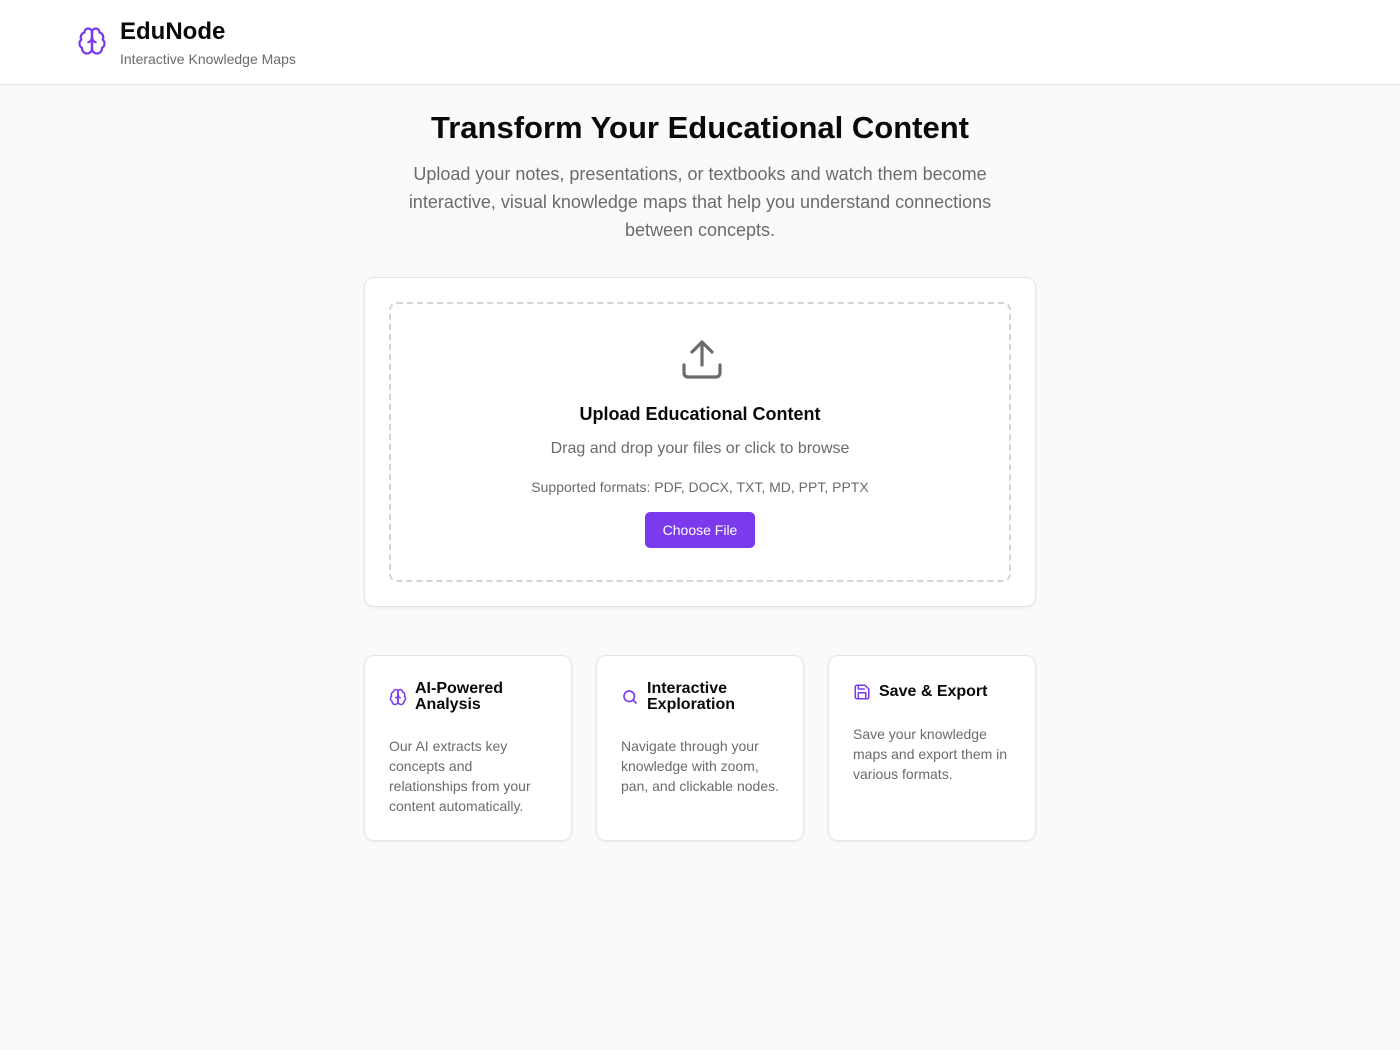 The height and width of the screenshot is (1050, 1400). I want to click on feature-title: AI-Powered Analysis, so click(459, 696).